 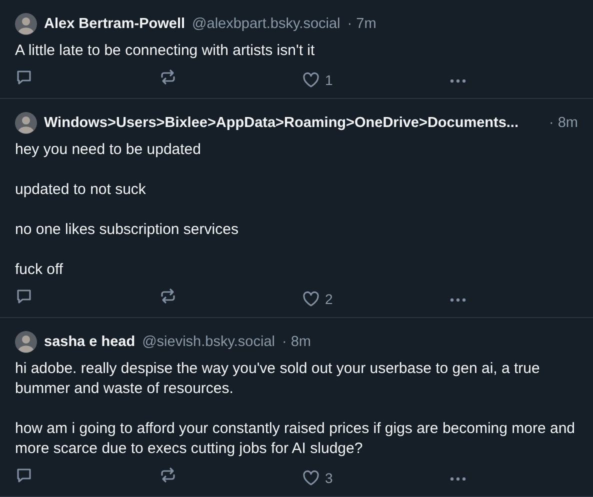 What do you see at coordinates (295, 439) in the screenshot?
I see `post-text: how am i going to afford your constantly raised prices if gigs are becoming more and more scarce due to execs cutting jobs for AI sludge?` at bounding box center [295, 439].